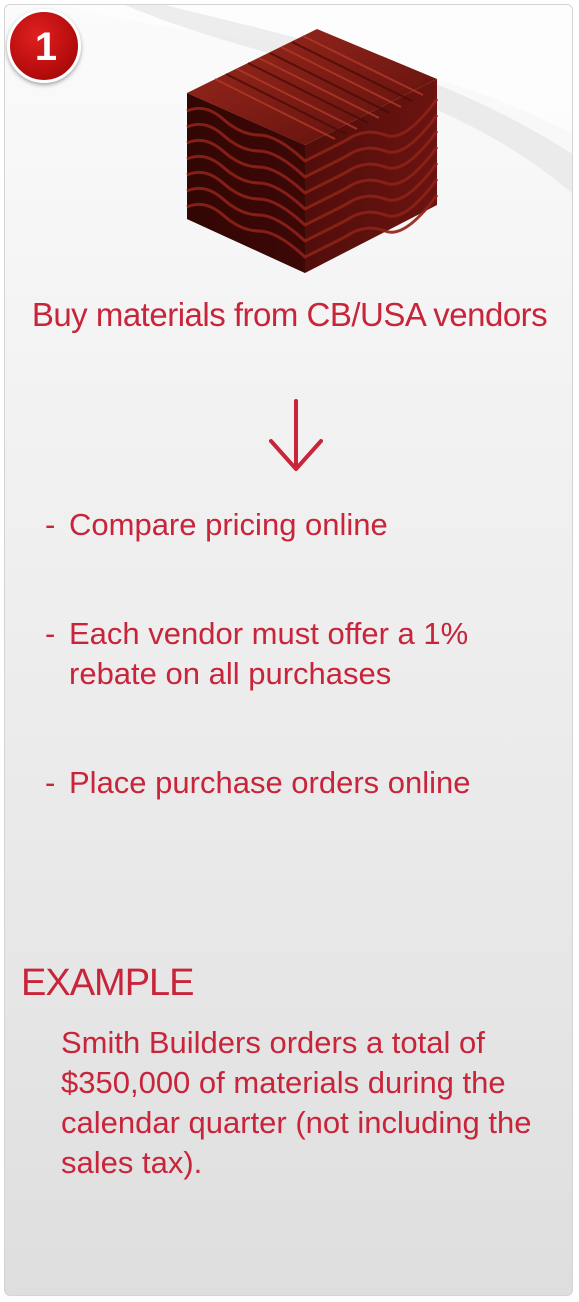 This screenshot has width=579, height=1302. Describe the element at coordinates (289, 314) in the screenshot. I see `headline: Buy materials from CB/USA vendors` at that location.